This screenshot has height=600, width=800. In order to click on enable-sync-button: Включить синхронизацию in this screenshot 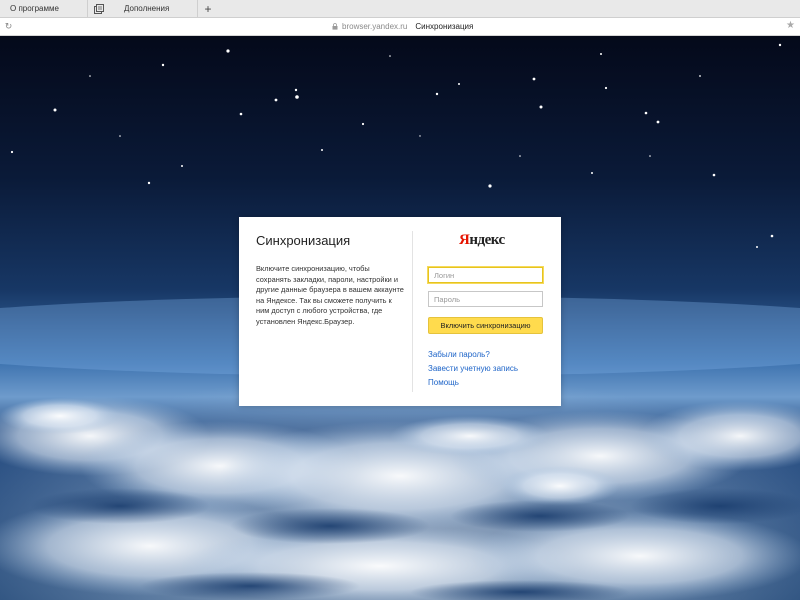, I will do `click(485, 325)`.